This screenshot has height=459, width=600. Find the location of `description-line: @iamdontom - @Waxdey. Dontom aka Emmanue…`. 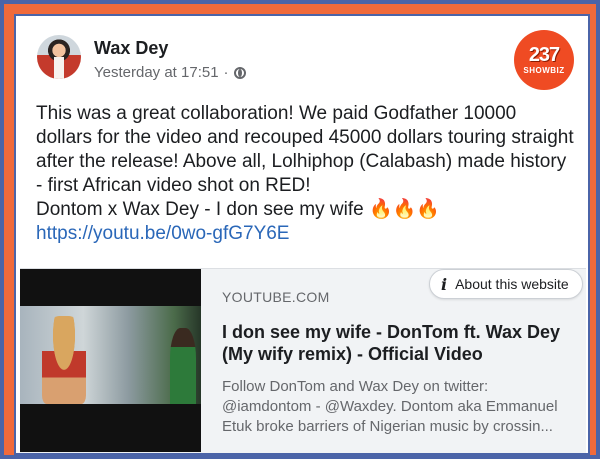

description-line: @iamdontom - @Waxdey. Dontom aka Emmanue… is located at coordinates (390, 406).